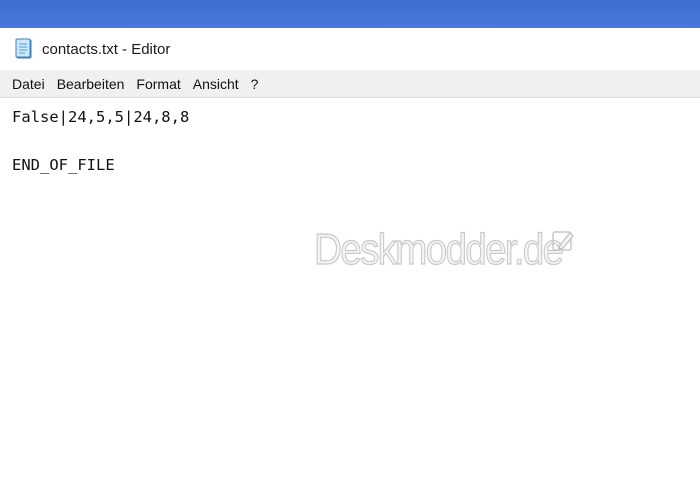 This screenshot has width=700, height=504. What do you see at coordinates (91, 84) in the screenshot?
I see `menu-bearbeiten: Bearbeiten` at bounding box center [91, 84].